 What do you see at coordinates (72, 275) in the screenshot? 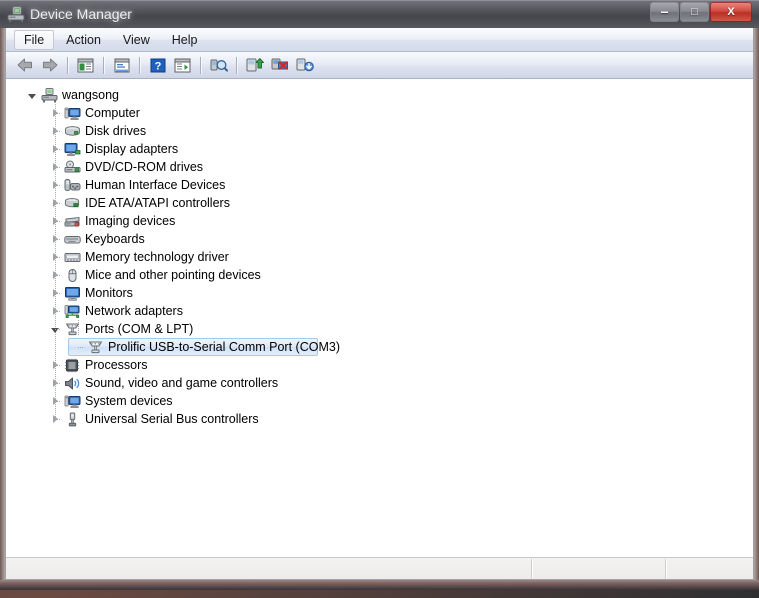
I see `mouse-icon` at bounding box center [72, 275].